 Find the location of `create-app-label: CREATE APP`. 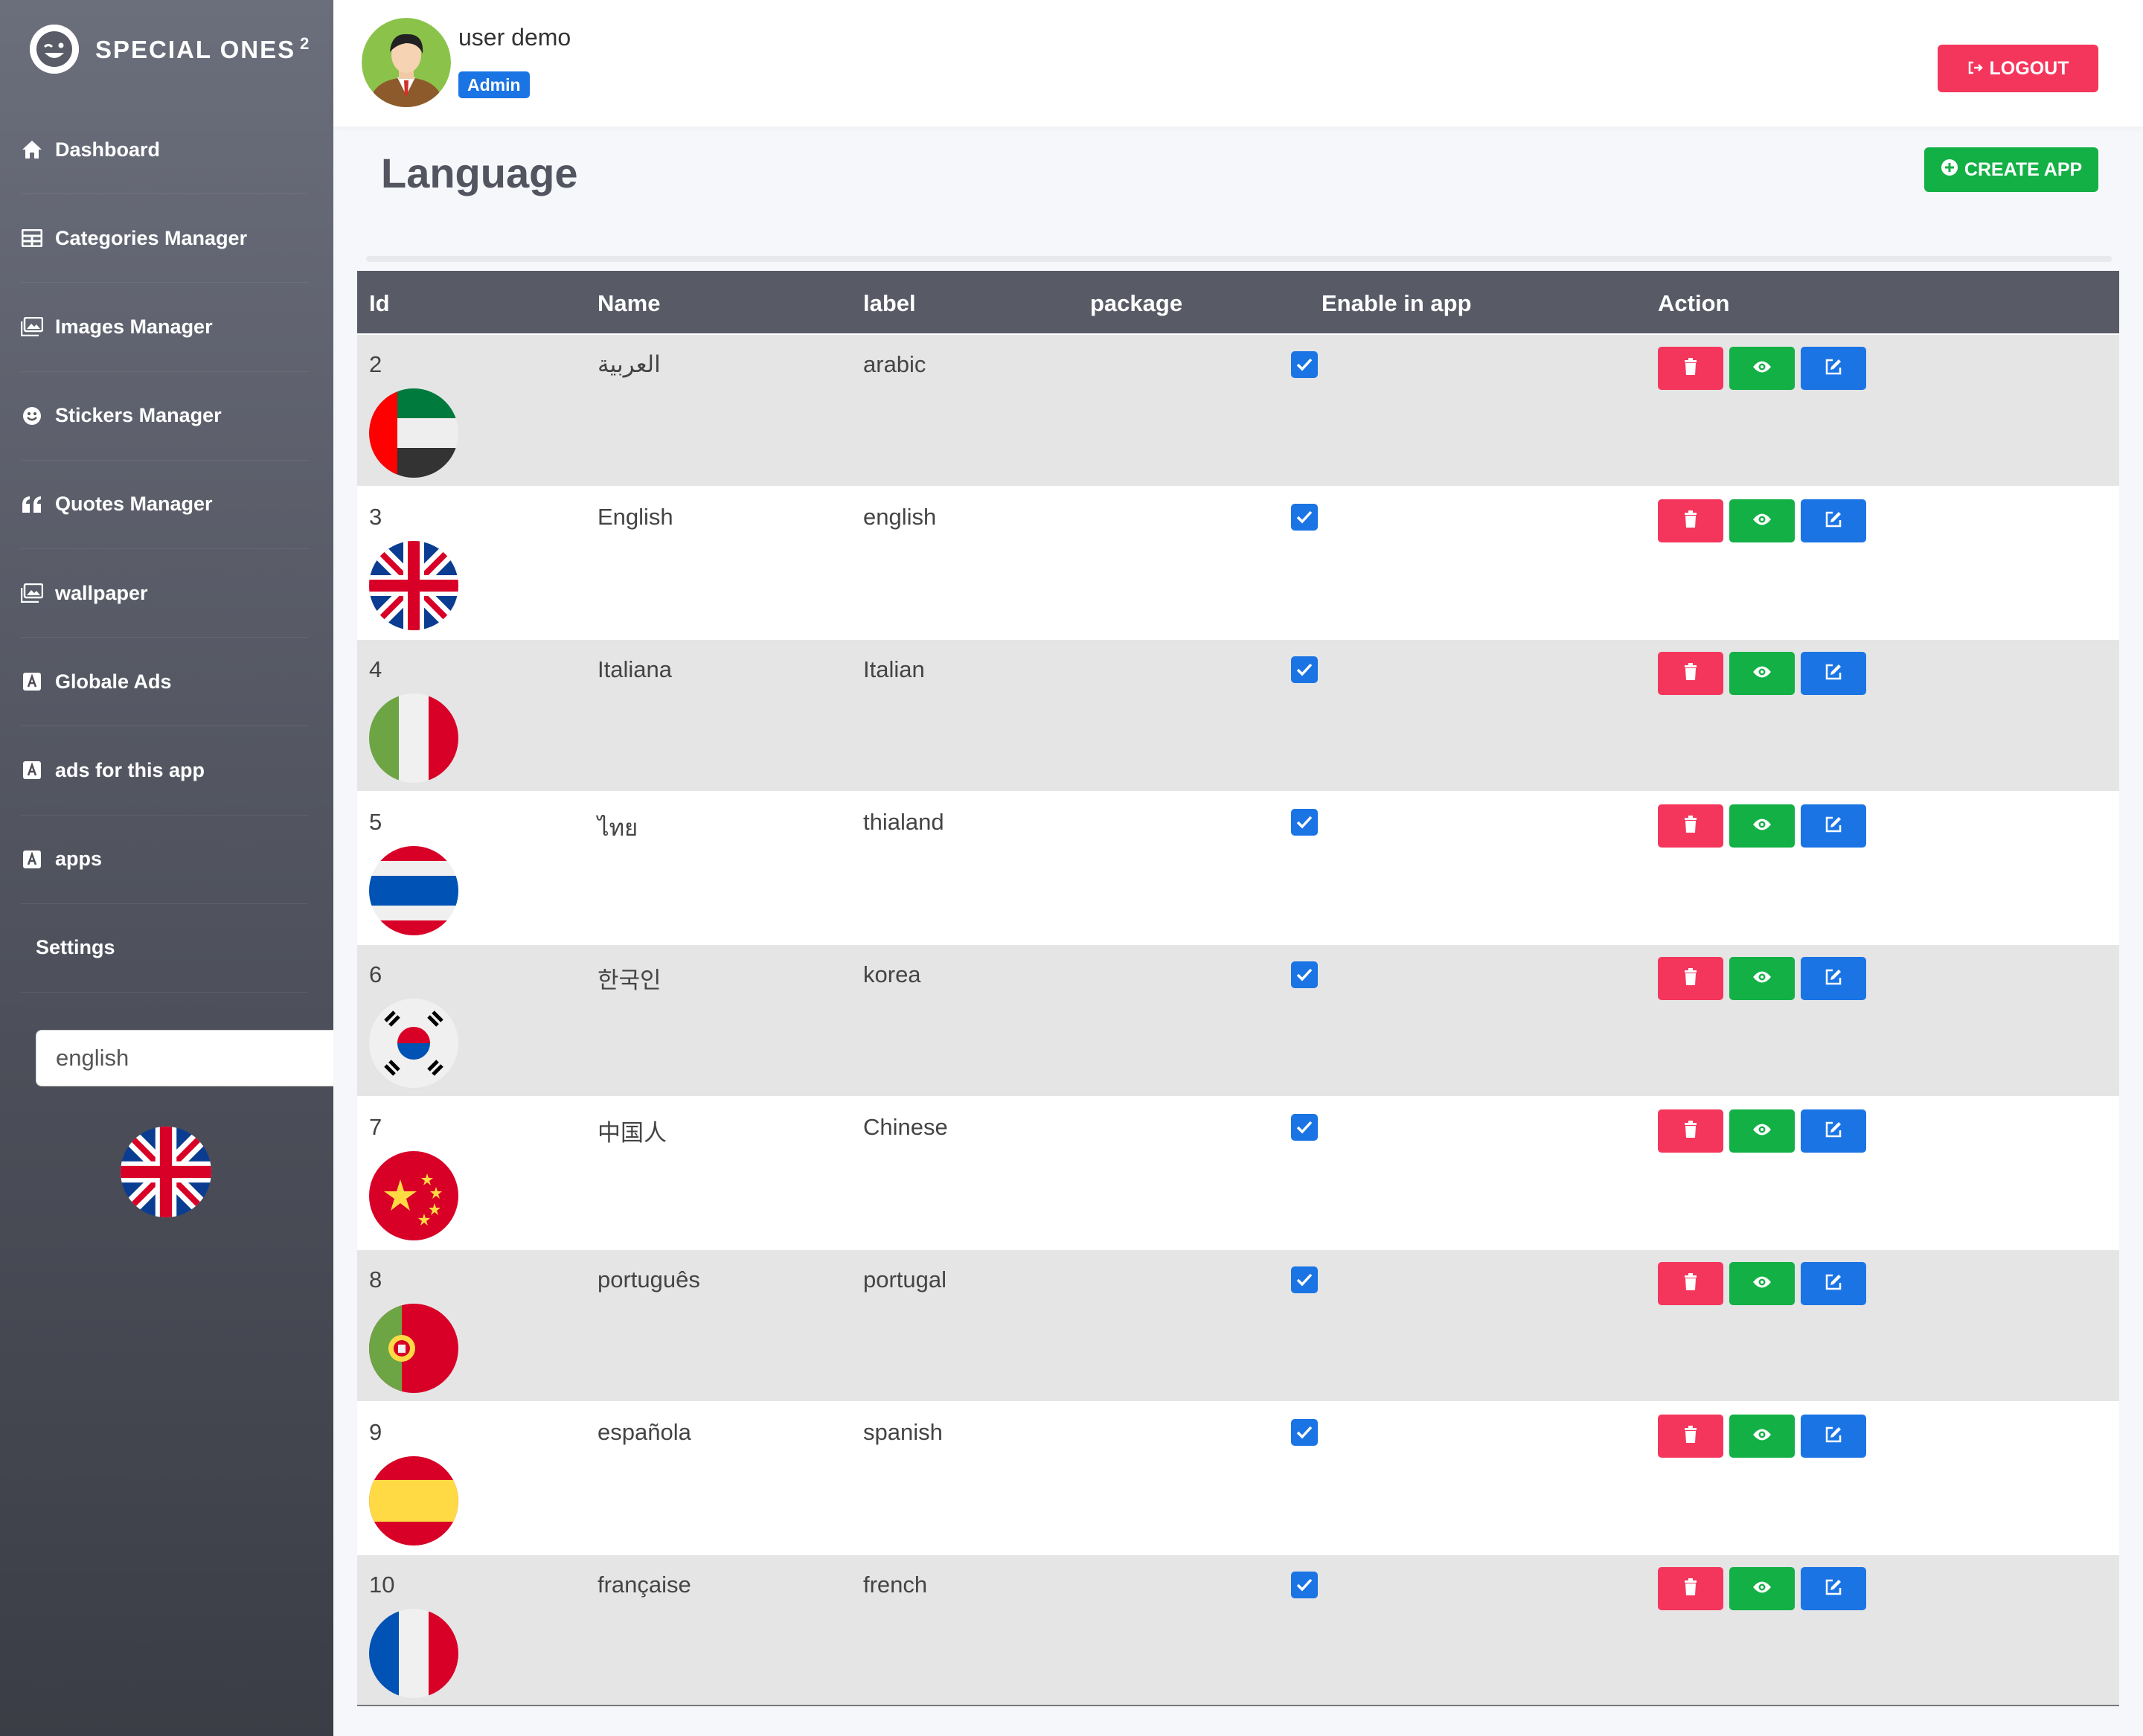

create-app-label: CREATE APP is located at coordinates (2023, 169).